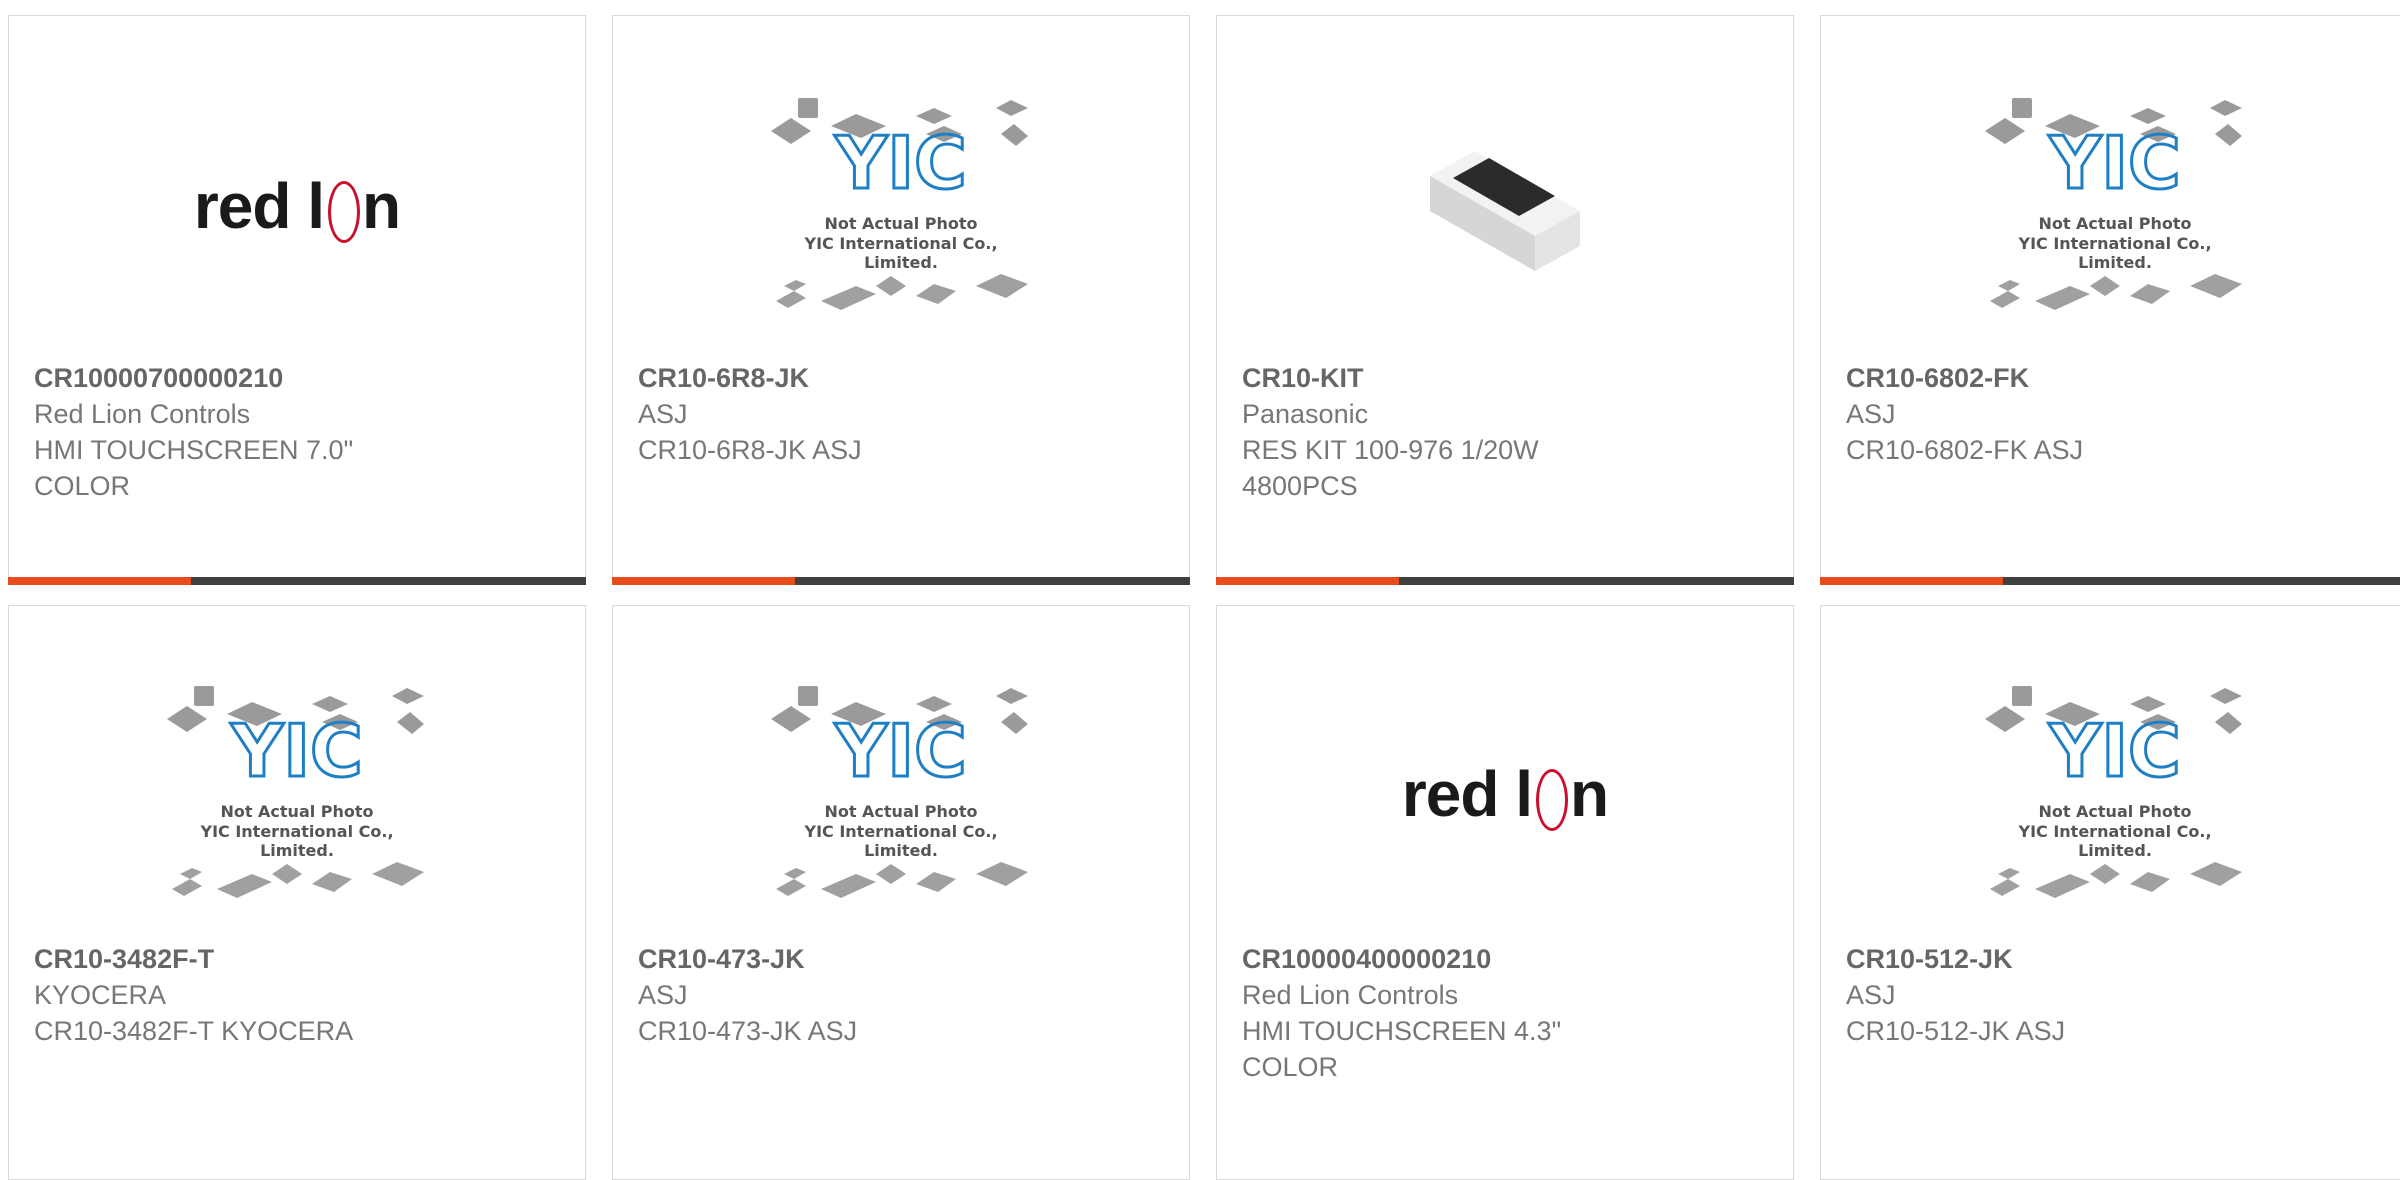 The image size is (2400, 1180). Describe the element at coordinates (903, 959) in the screenshot. I see `part-number: CR10-473-JK` at that location.